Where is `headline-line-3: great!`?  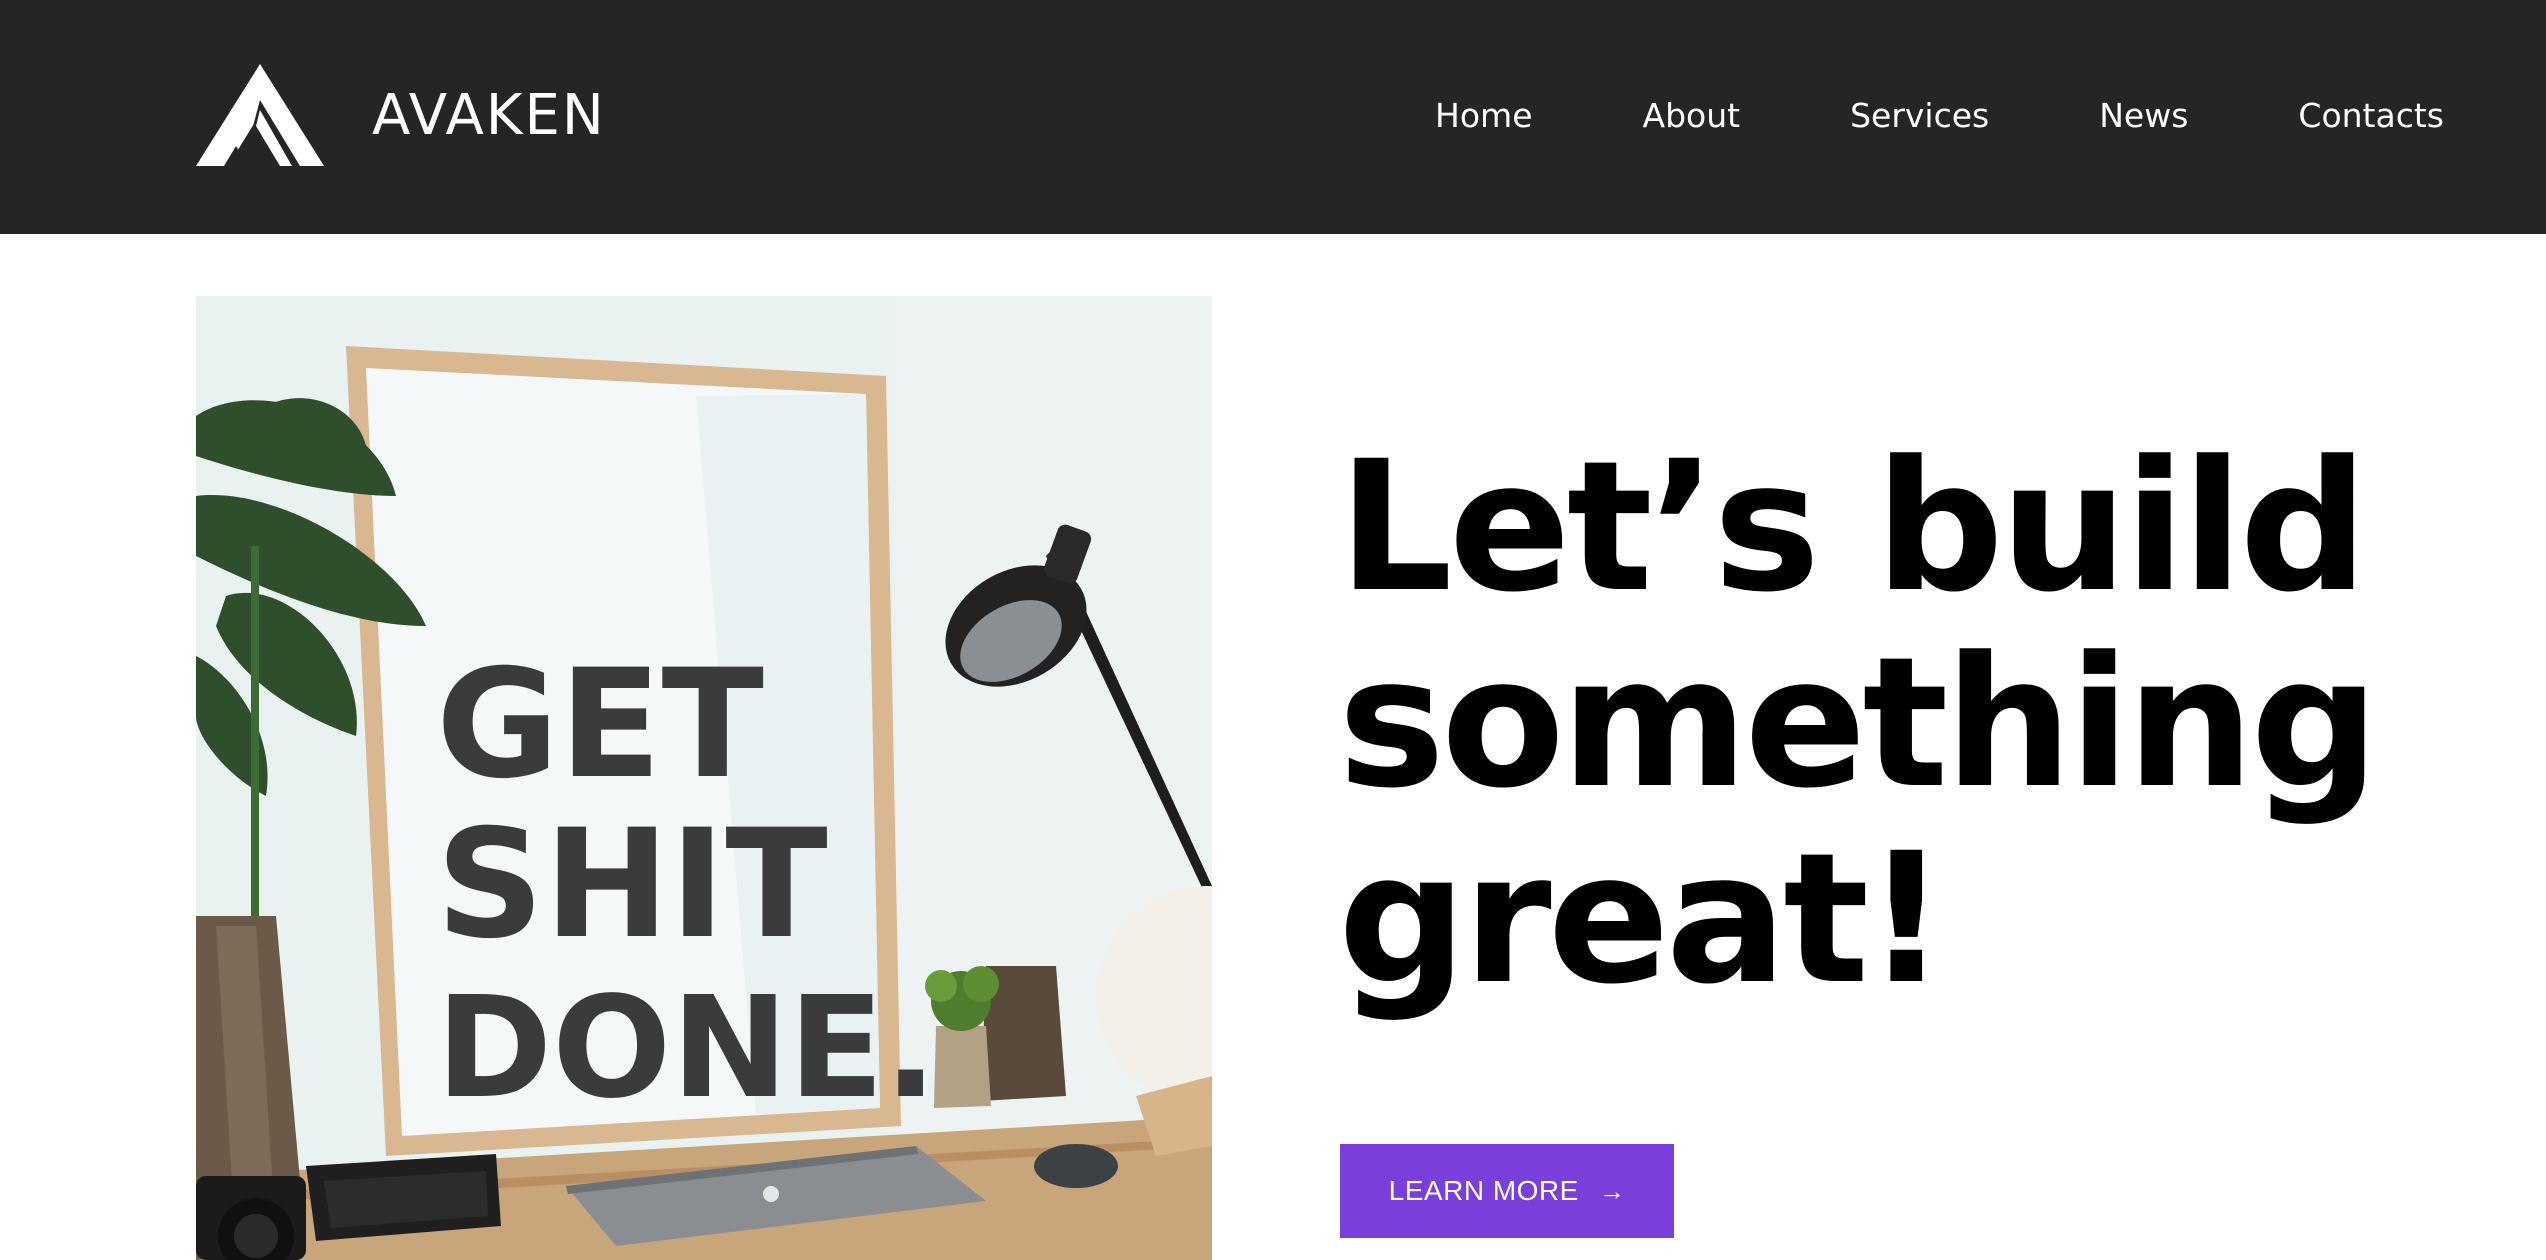 headline-line-3: great! is located at coordinates (1642, 919).